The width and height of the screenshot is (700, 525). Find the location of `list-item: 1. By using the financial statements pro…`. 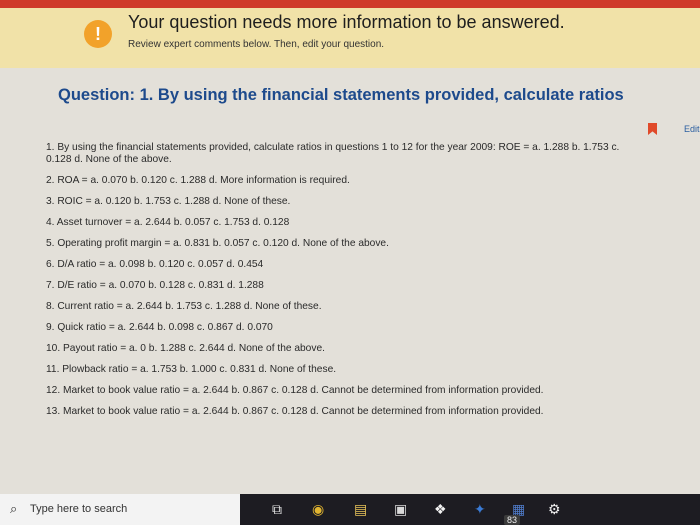

list-item: 1. By using the financial statements pro… is located at coordinates (333, 153).